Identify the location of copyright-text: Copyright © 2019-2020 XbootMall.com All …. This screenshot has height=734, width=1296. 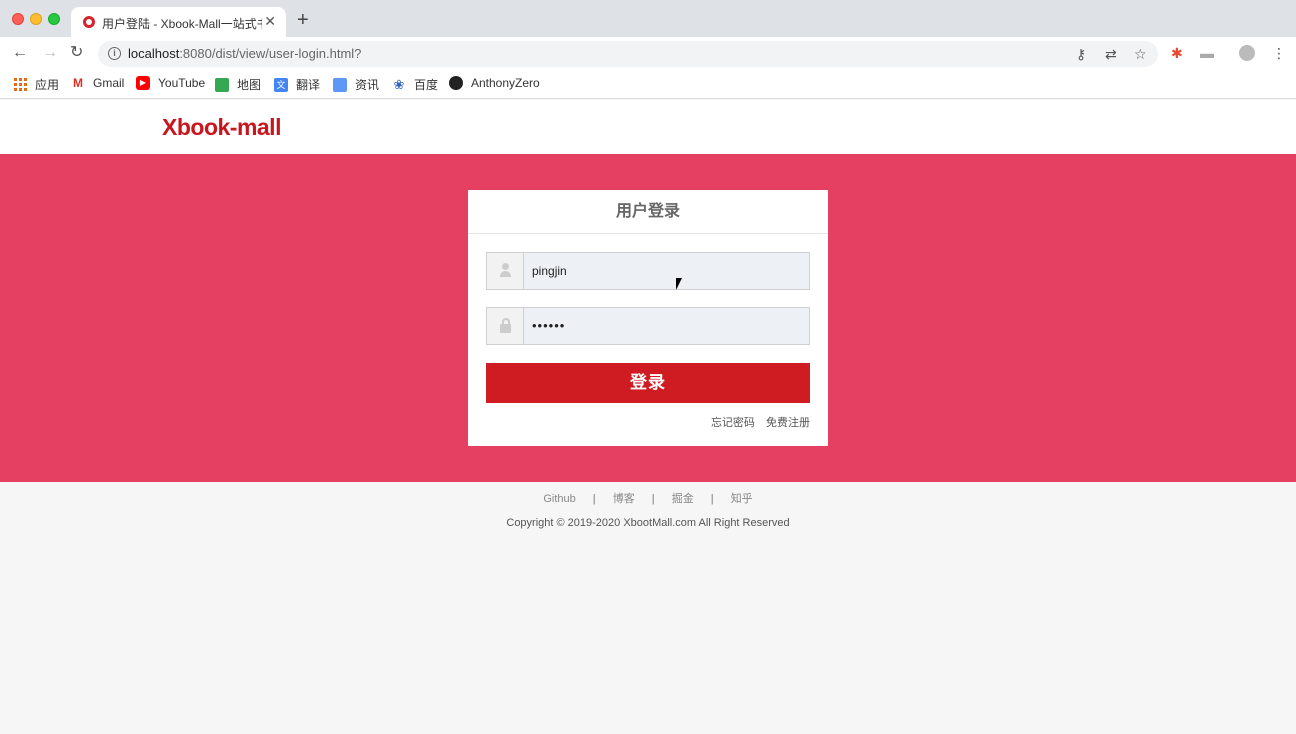
(648, 523).